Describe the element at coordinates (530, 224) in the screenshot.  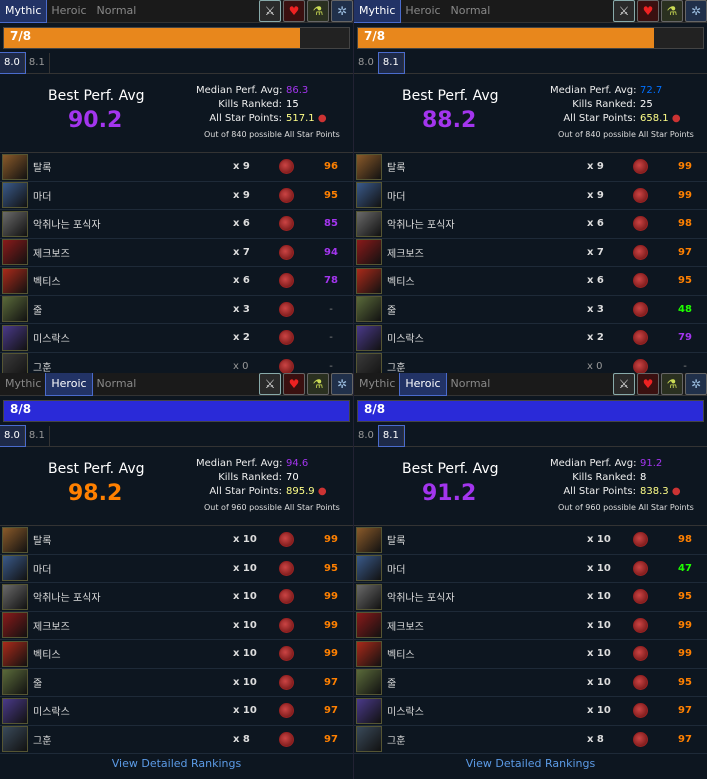
I see `boss-row: 악취나는 포식자 x 6 98` at that location.